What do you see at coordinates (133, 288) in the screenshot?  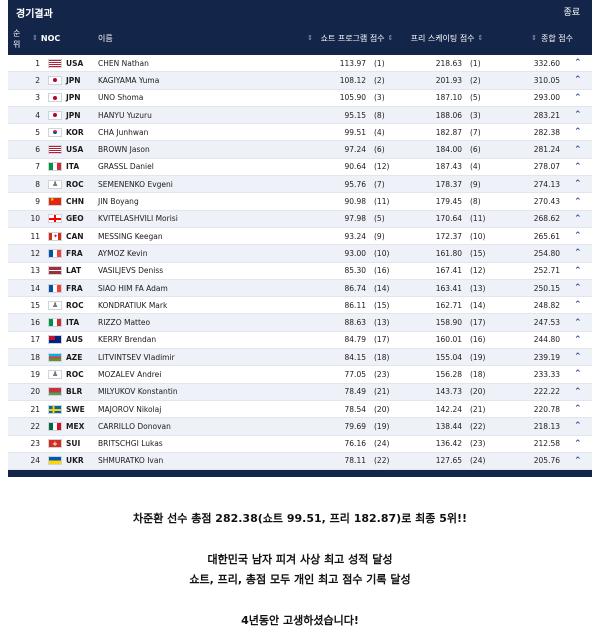 I see `athlete-name: SIAO HIM FA Adam` at bounding box center [133, 288].